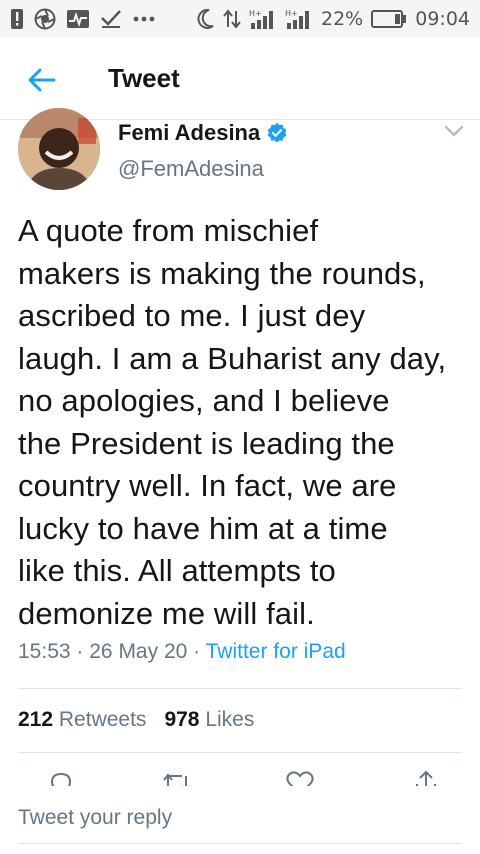 The height and width of the screenshot is (854, 480). What do you see at coordinates (191, 169) in the screenshot?
I see `author-handle: @FemAdesina` at bounding box center [191, 169].